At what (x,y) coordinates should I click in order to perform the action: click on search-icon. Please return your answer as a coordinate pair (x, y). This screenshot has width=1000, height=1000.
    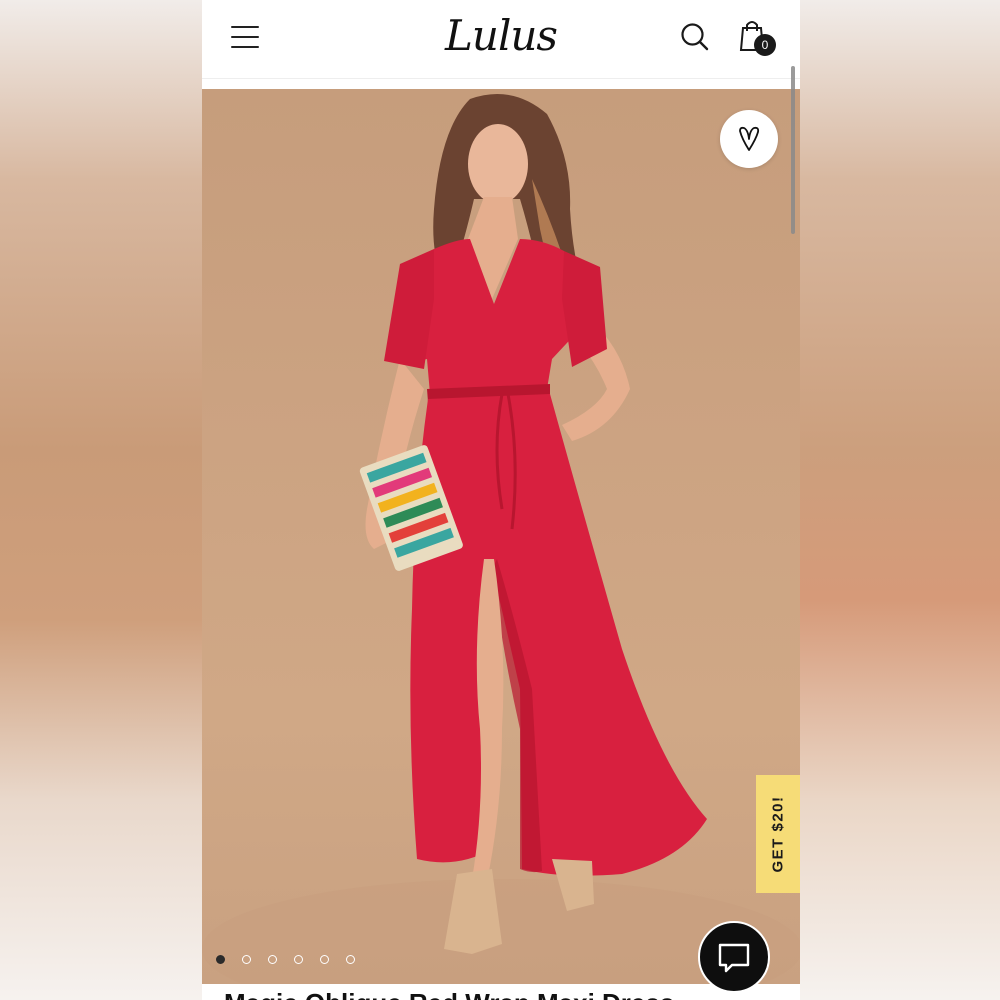
    Looking at the image, I should click on (695, 37).